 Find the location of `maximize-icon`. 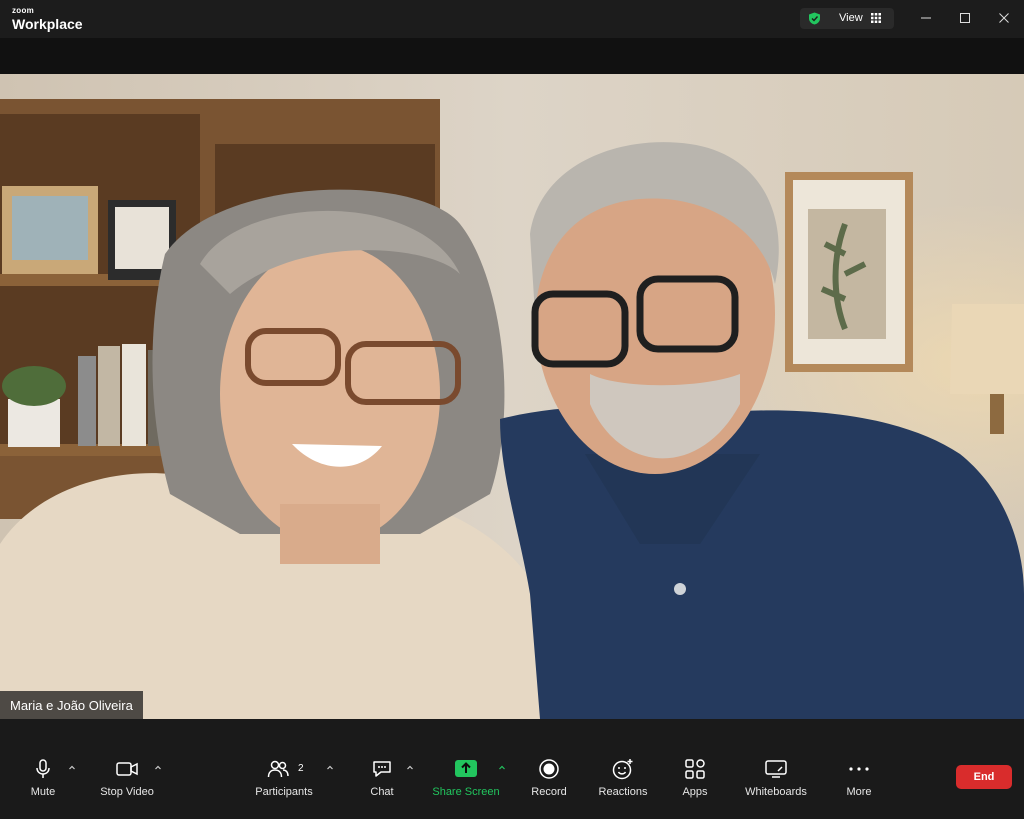

maximize-icon is located at coordinates (965, 18).